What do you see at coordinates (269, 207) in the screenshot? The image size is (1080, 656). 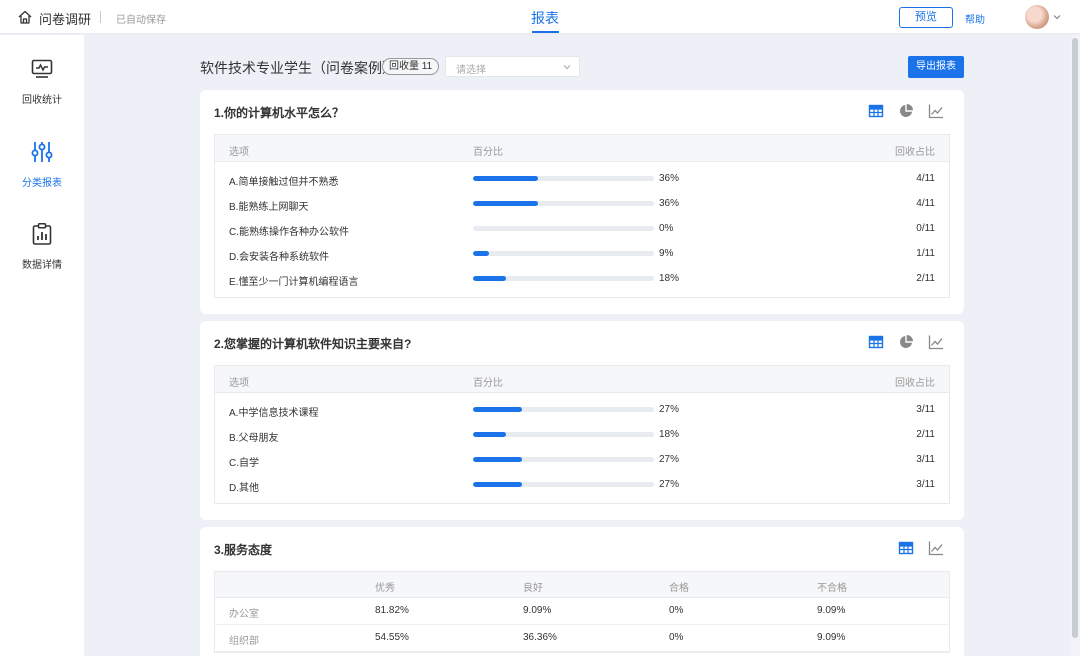 I see `option-label: B.能熟练上网聊天` at bounding box center [269, 207].